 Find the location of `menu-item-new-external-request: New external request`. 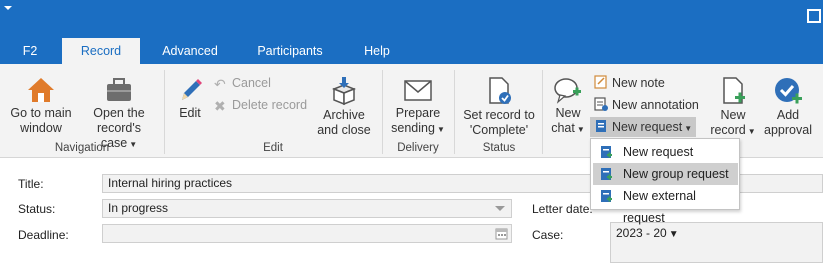

menu-item-new-external-request: New external request is located at coordinates (665, 205).